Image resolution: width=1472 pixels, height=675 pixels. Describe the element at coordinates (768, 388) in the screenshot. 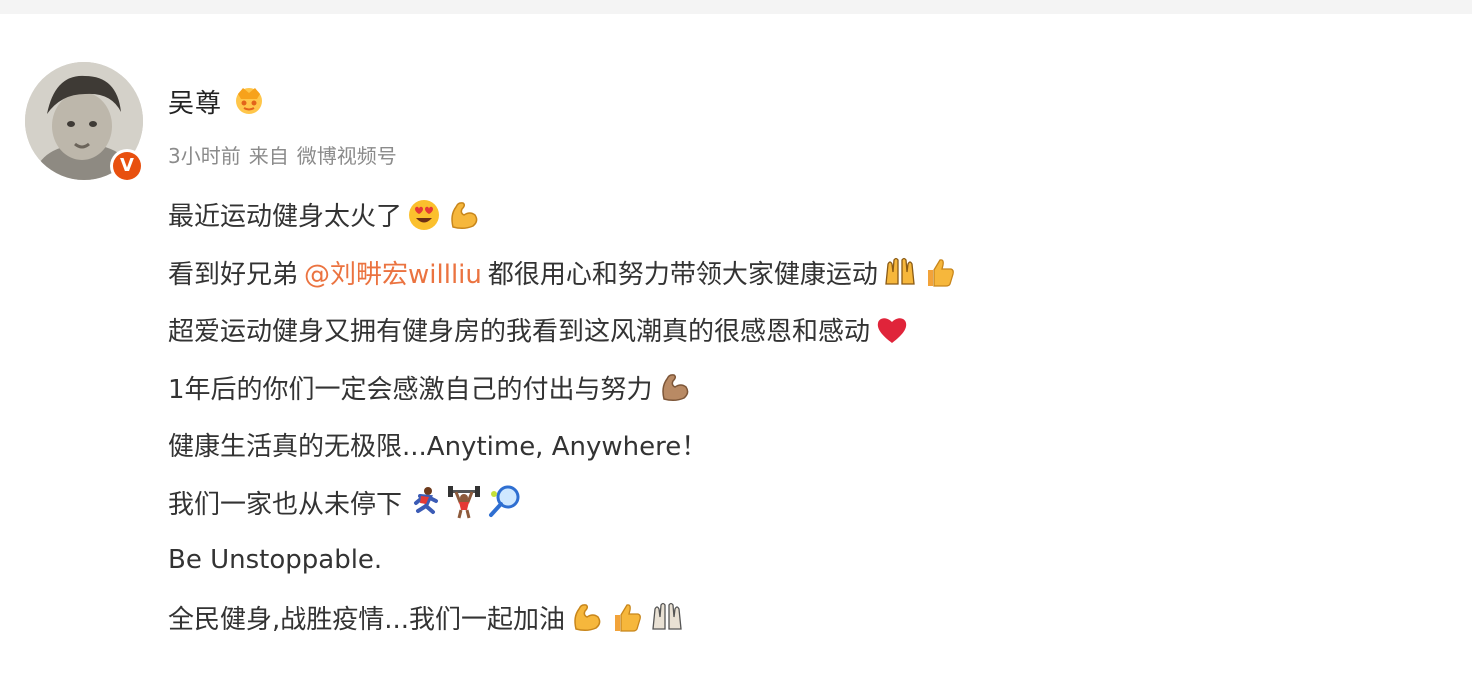

I see `post-line-4: 1年后的你们一定会感激自己的付出与努力` at that location.